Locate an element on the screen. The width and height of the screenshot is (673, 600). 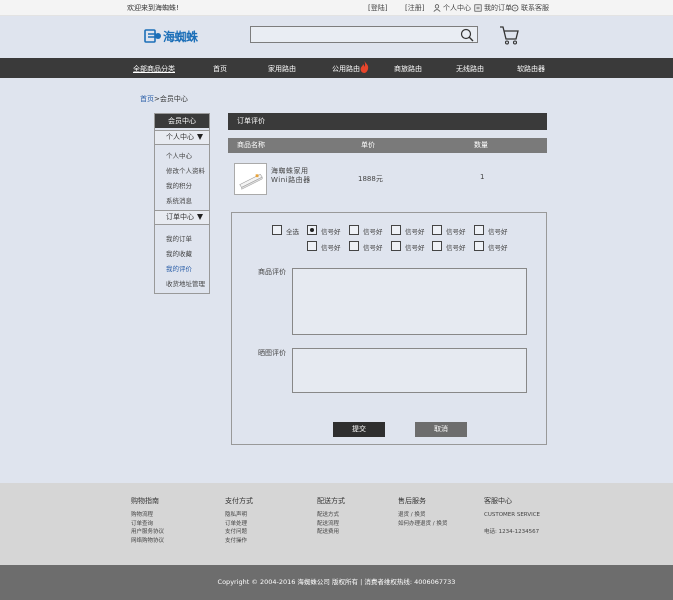
personal-center-label: 个人中心 is located at coordinates (457, 8).